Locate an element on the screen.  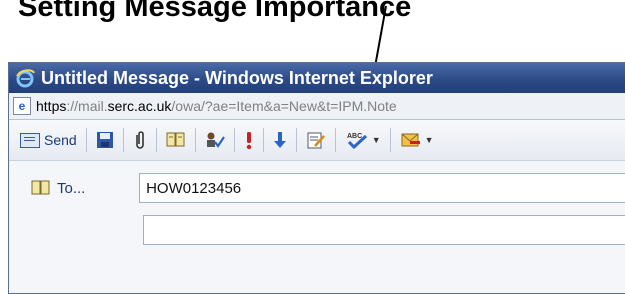
envelope-flag-icon is located at coordinates (410, 140).